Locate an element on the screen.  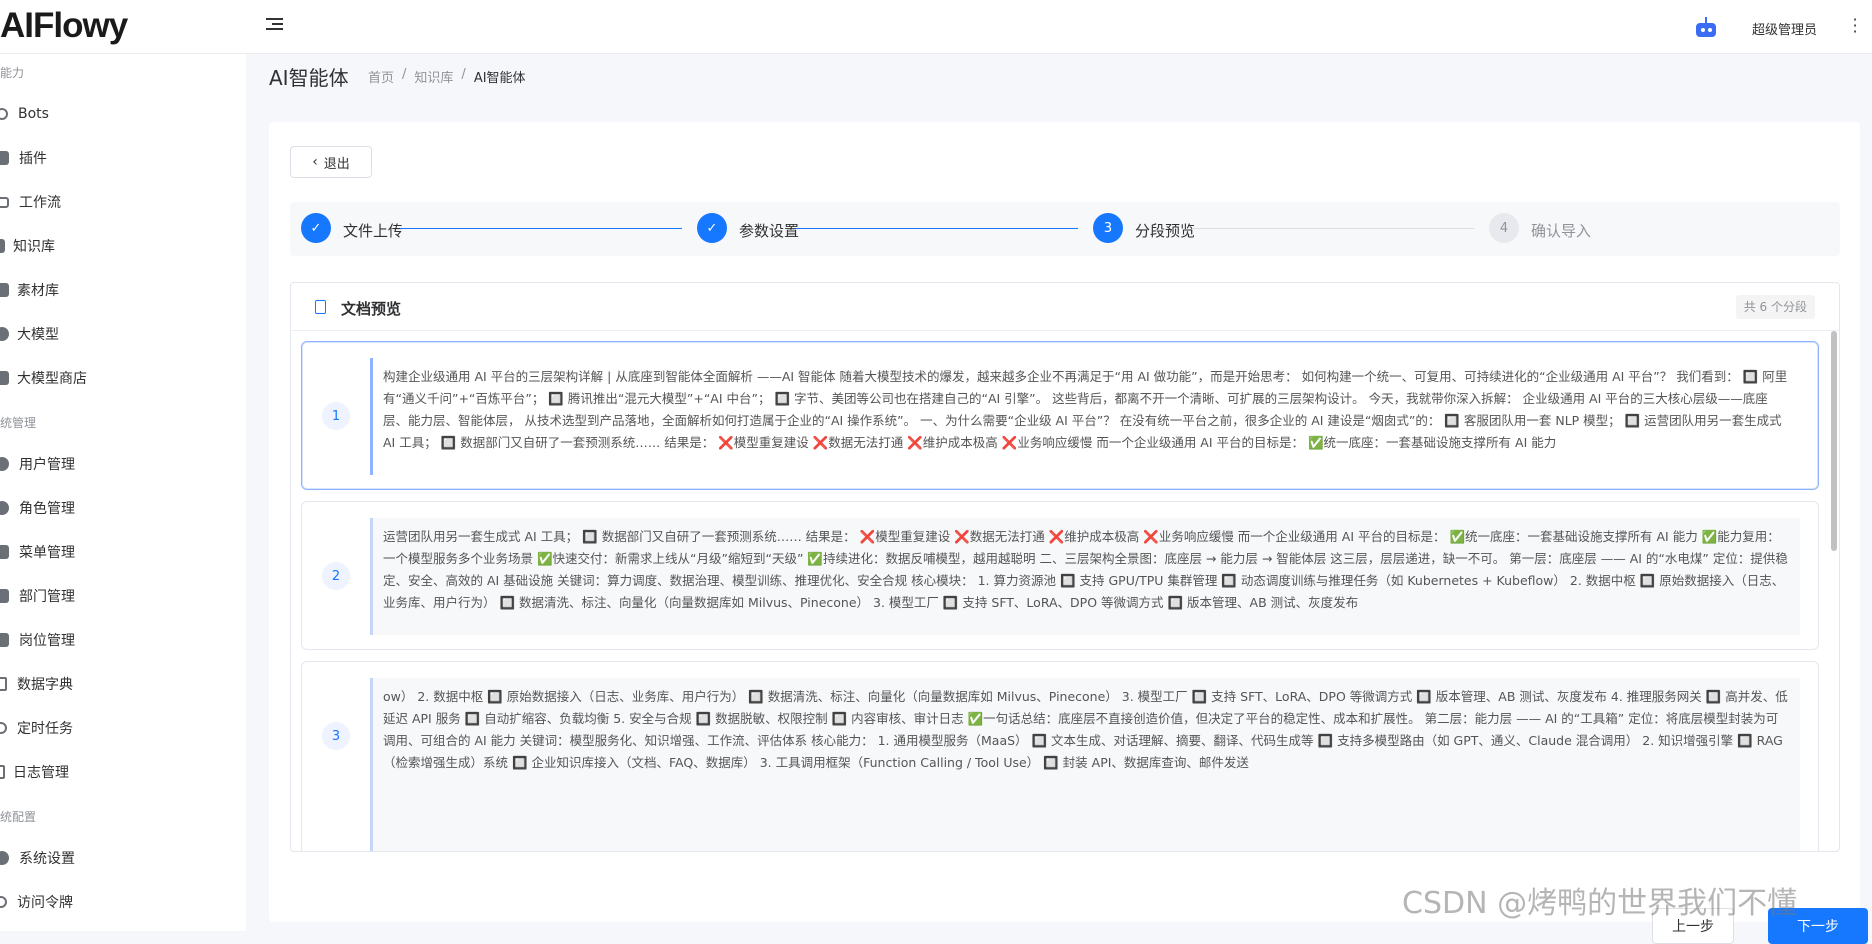
sidebar-item-label: 部门管理 is located at coordinates (47, 597).